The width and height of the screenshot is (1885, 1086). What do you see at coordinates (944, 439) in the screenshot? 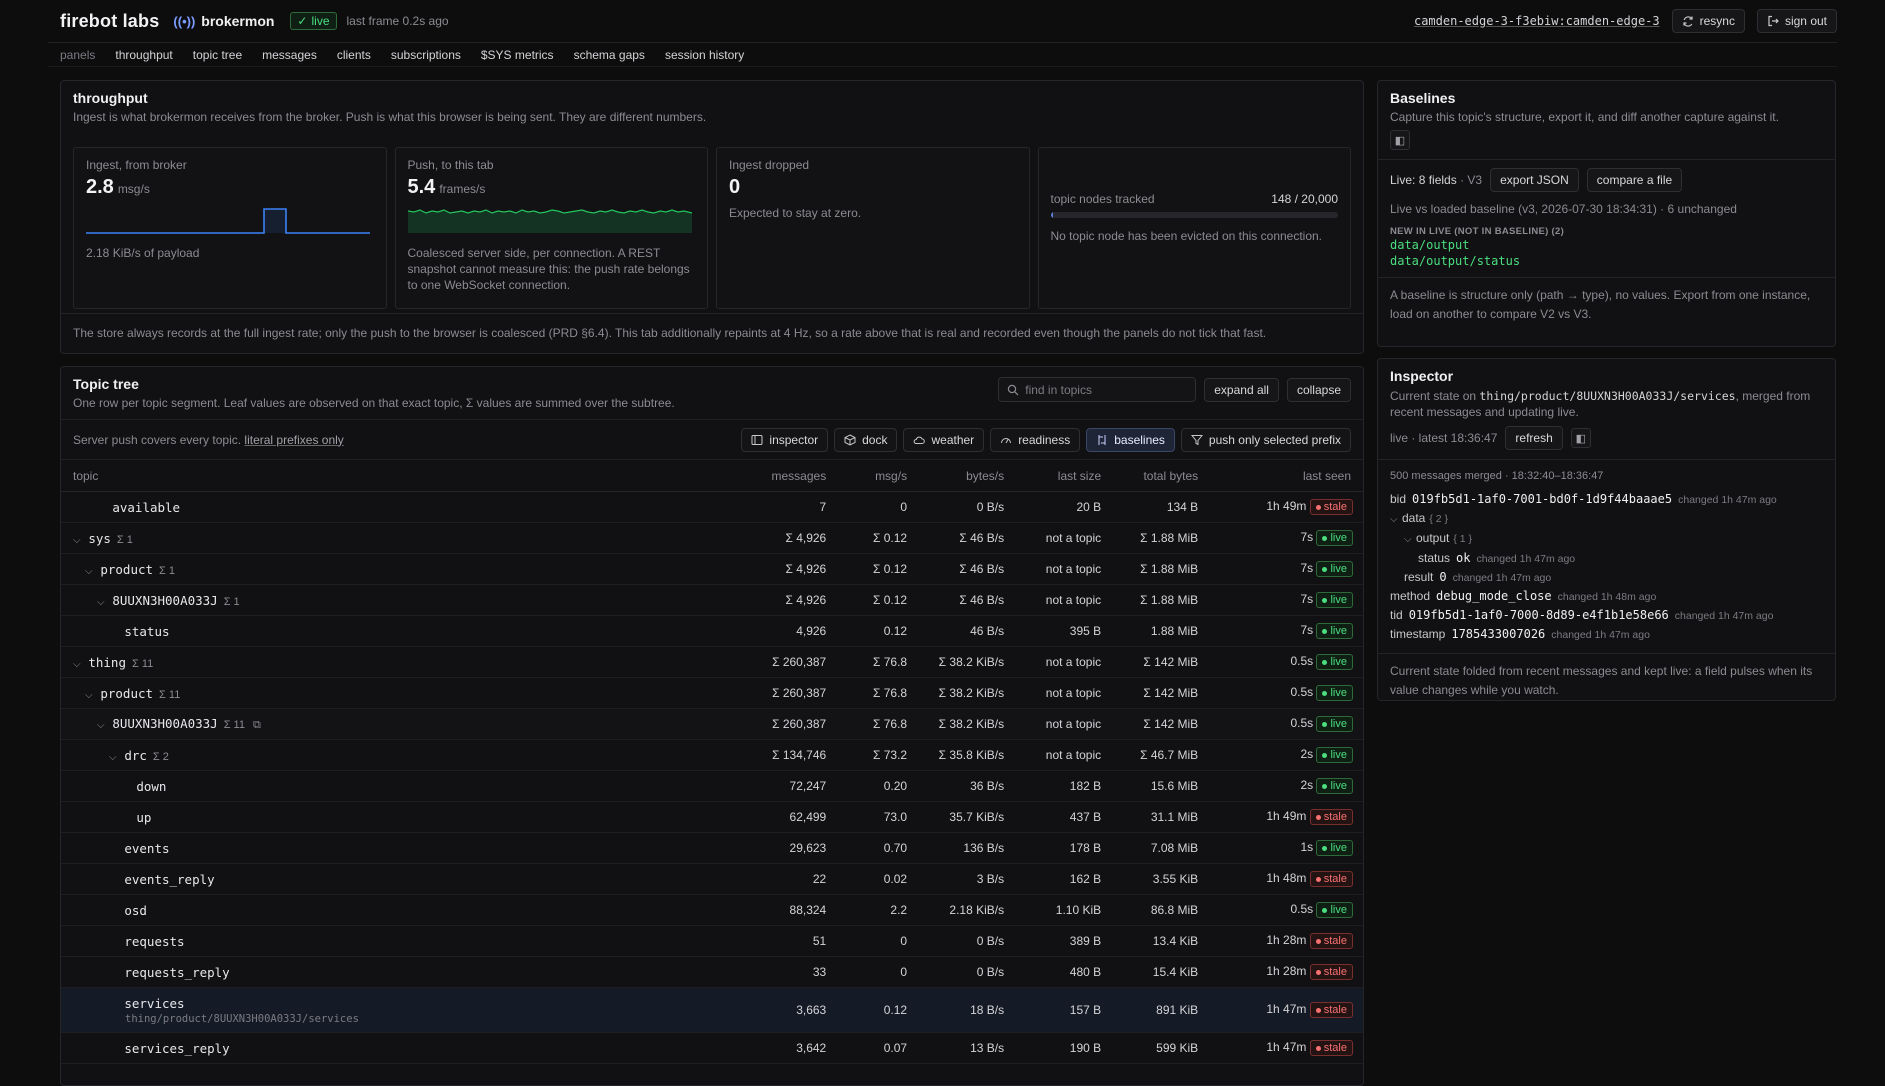
I see `tab-weather: weather` at bounding box center [944, 439].